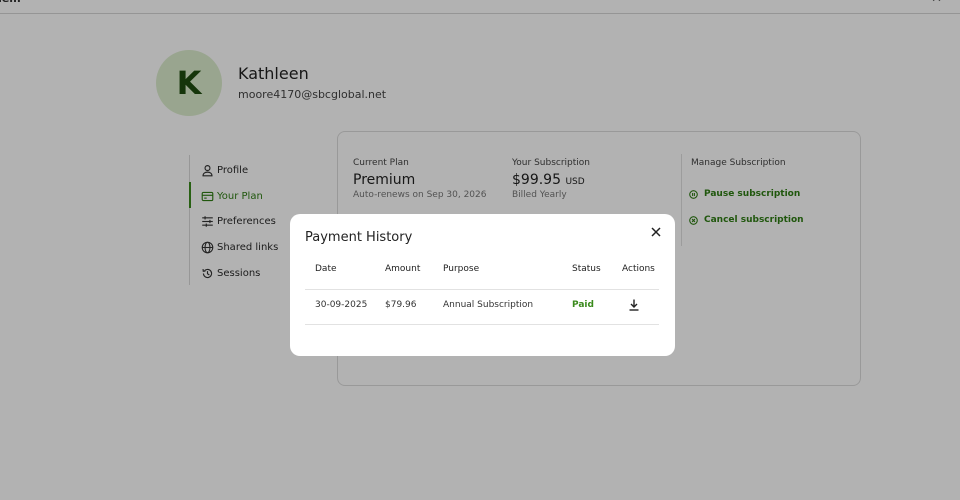  Describe the element at coordinates (488, 305) in the screenshot. I see `row-purpose: Annual Subscription` at that location.